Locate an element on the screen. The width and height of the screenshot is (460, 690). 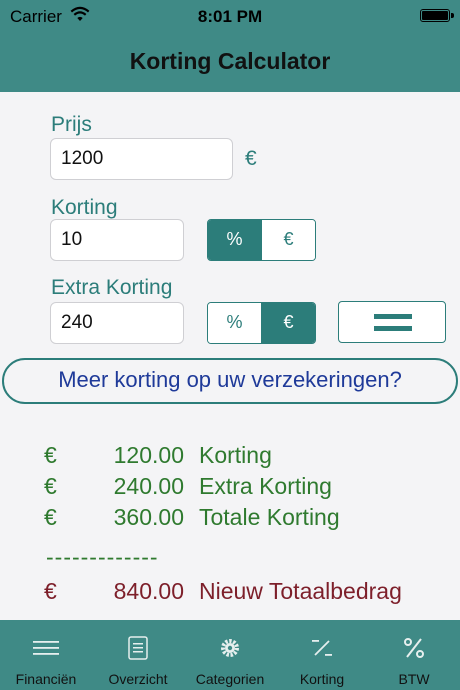
tab-label: Financiën is located at coordinates (46, 679).